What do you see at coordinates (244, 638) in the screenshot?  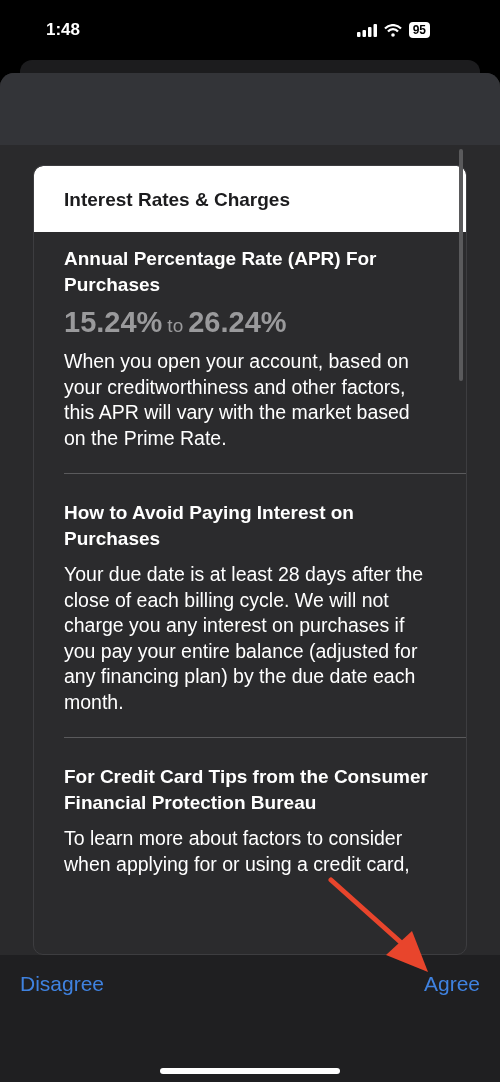 I see `section-text: Your due date is at least 28 days after the close of each billing cycle. We will not charge you any interest on purchases if you pay your entire balance (adjusted for any financing plan) by the due date each month.` at bounding box center [244, 638].